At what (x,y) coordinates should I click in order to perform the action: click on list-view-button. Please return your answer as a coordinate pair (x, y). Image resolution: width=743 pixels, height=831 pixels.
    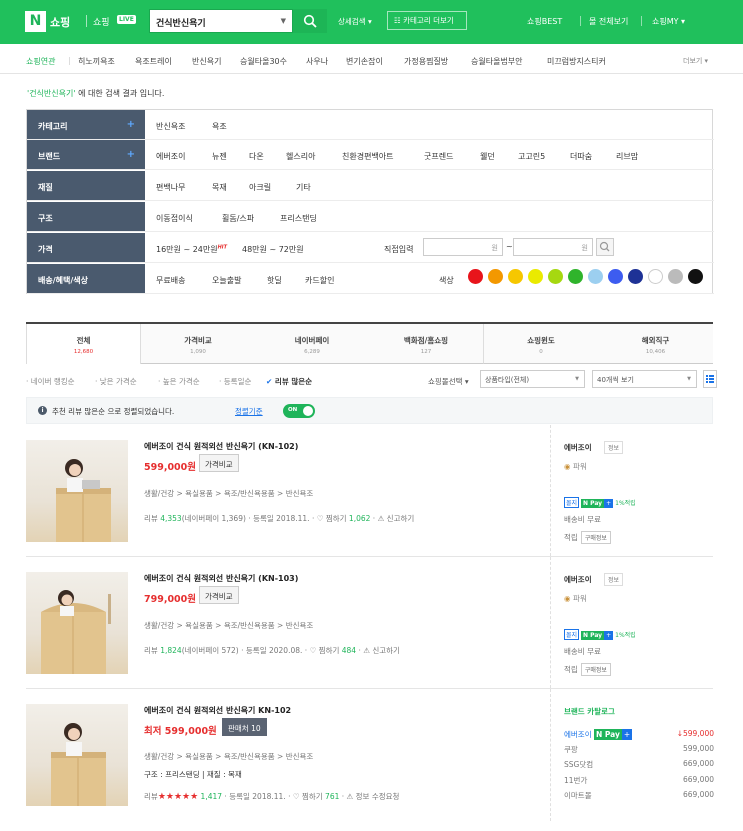
    Looking at the image, I should click on (710, 379).